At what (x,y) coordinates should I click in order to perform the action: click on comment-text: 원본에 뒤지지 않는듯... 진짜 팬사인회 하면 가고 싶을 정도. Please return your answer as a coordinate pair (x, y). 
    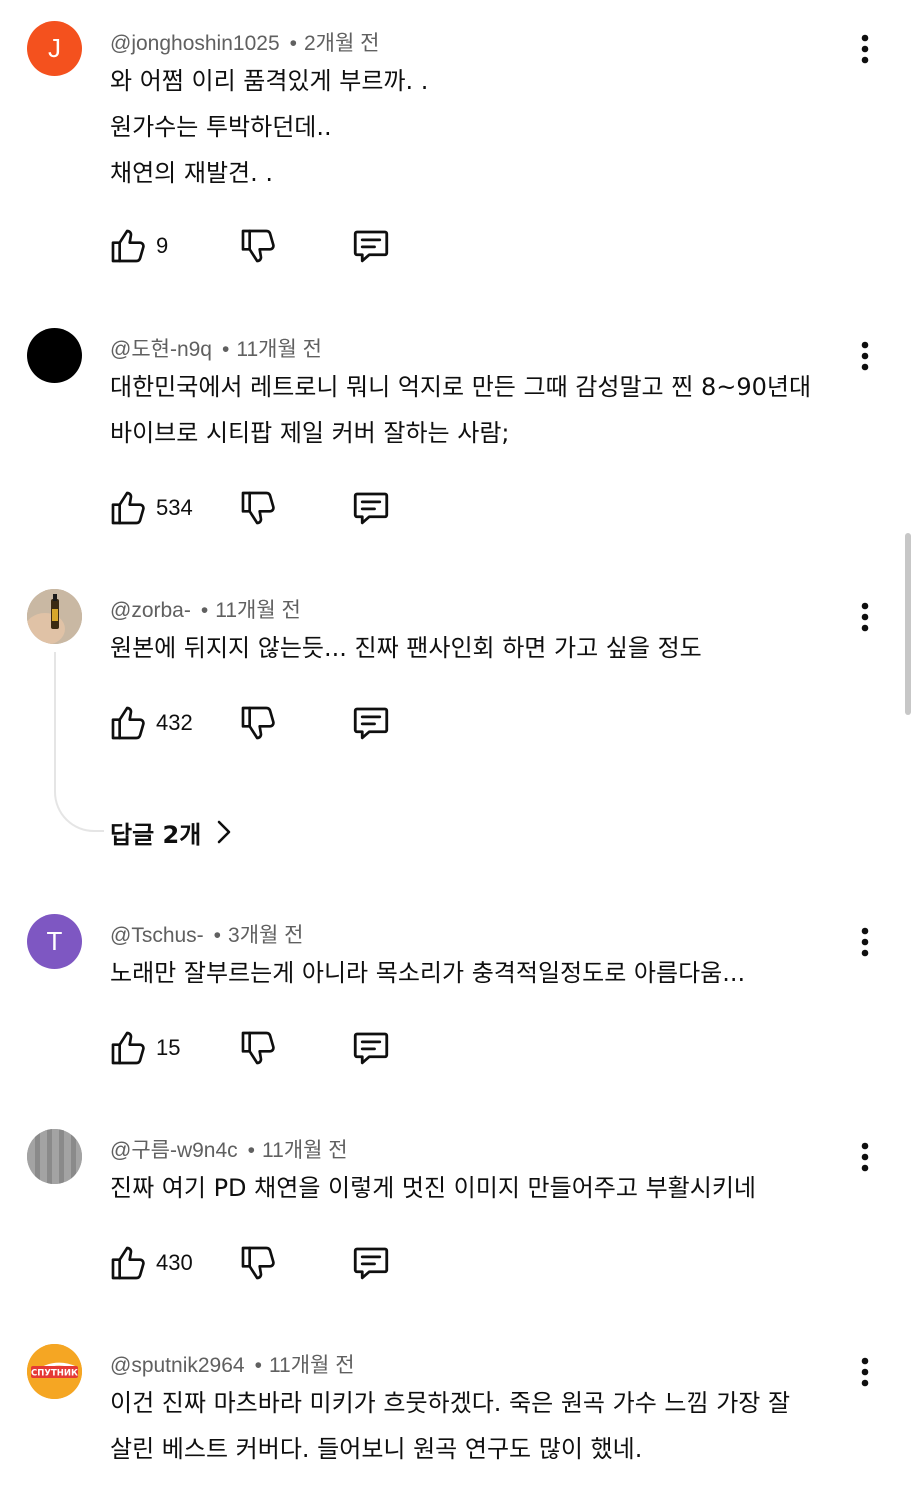
    Looking at the image, I should click on (406, 648).